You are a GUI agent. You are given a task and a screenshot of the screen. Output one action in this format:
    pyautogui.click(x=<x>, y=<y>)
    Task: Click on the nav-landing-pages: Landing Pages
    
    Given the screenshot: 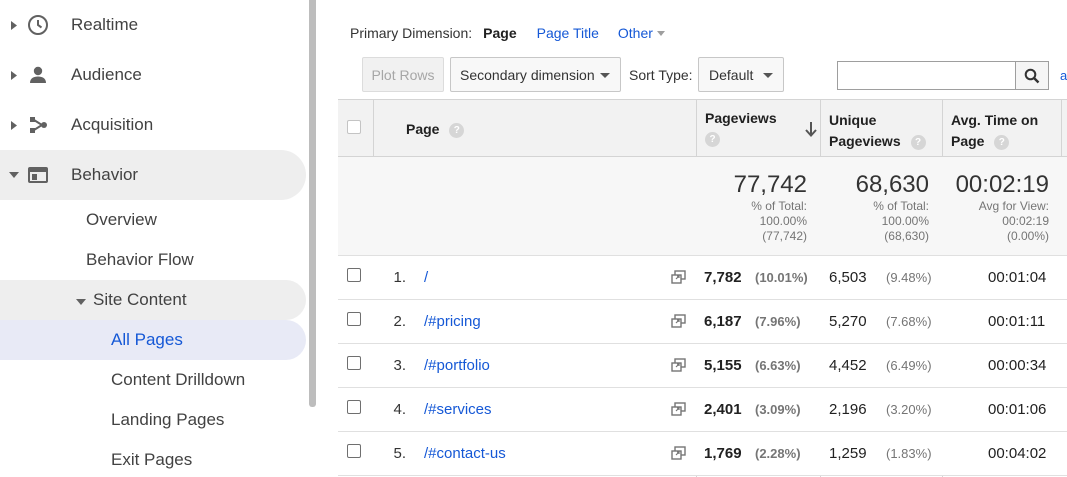 What is the action you would take?
    pyautogui.click(x=153, y=420)
    